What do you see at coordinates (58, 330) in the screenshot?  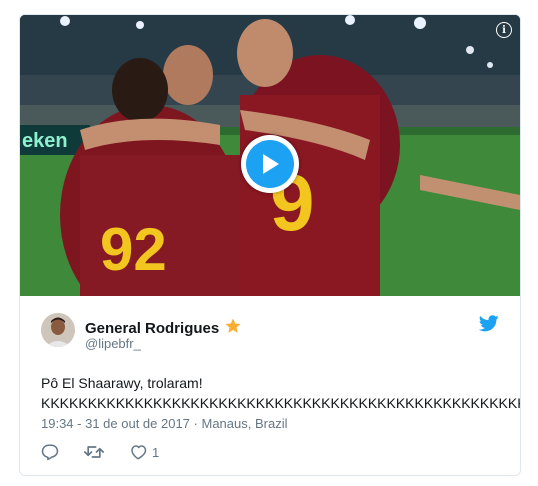 I see `avatar` at bounding box center [58, 330].